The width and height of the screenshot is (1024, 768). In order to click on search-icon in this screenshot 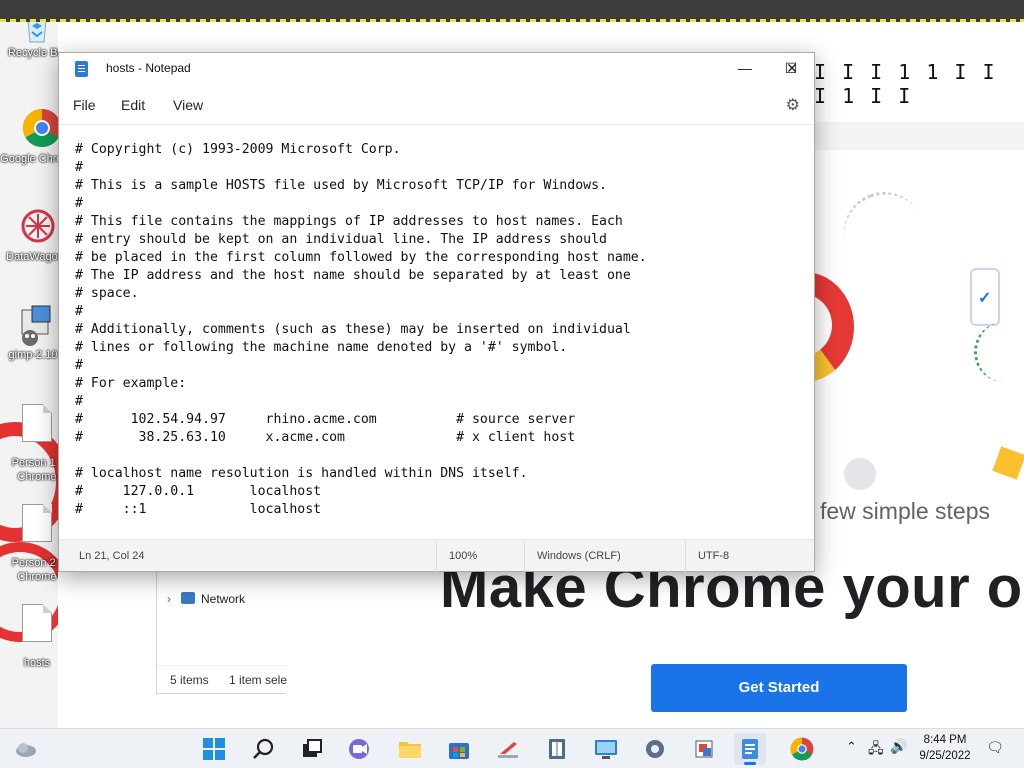, I will do `click(264, 749)`.